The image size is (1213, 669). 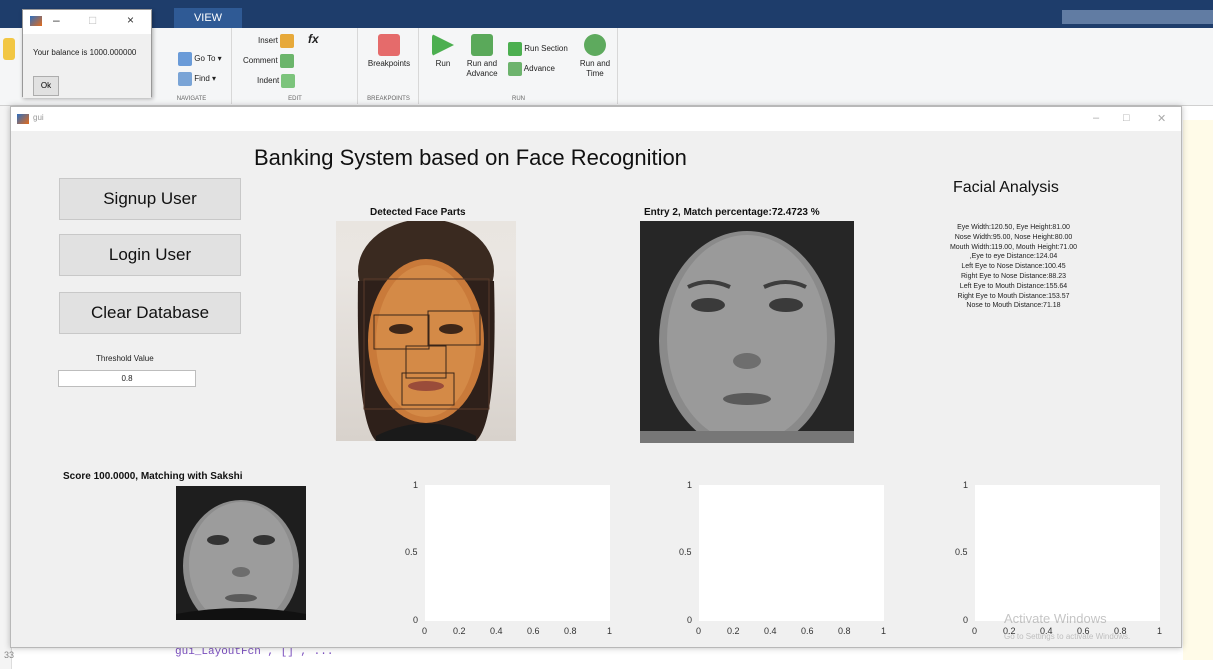 I want to click on ribbon-group-navigate: Go To ▾ Find ▾ NAVIGATE, so click(x=192, y=66).